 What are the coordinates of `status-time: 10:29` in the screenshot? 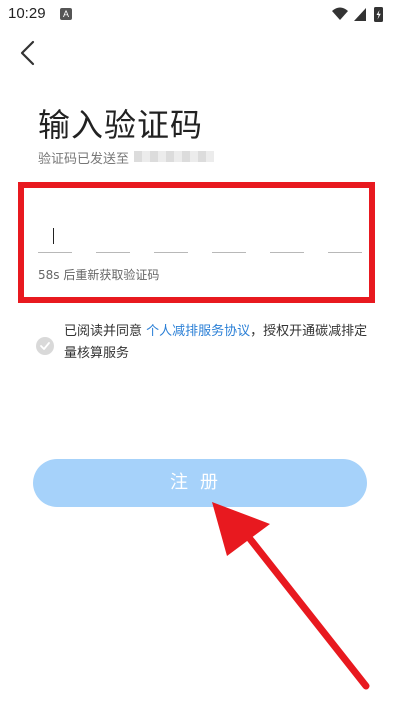 It's located at (27, 13).